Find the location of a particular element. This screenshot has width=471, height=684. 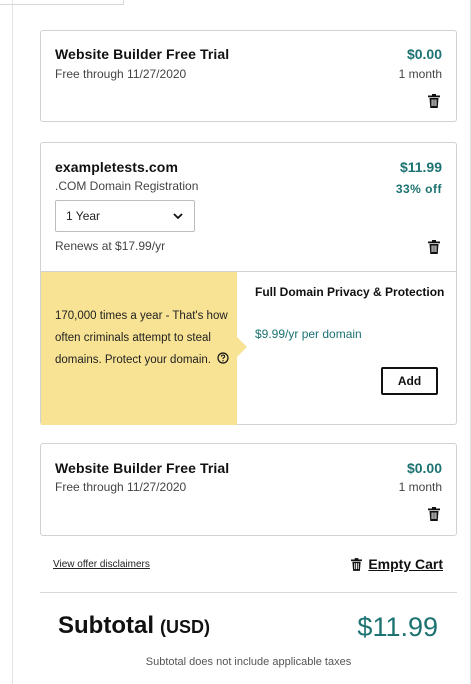

subtotal-label: Subtotal (USD) is located at coordinates (134, 626).